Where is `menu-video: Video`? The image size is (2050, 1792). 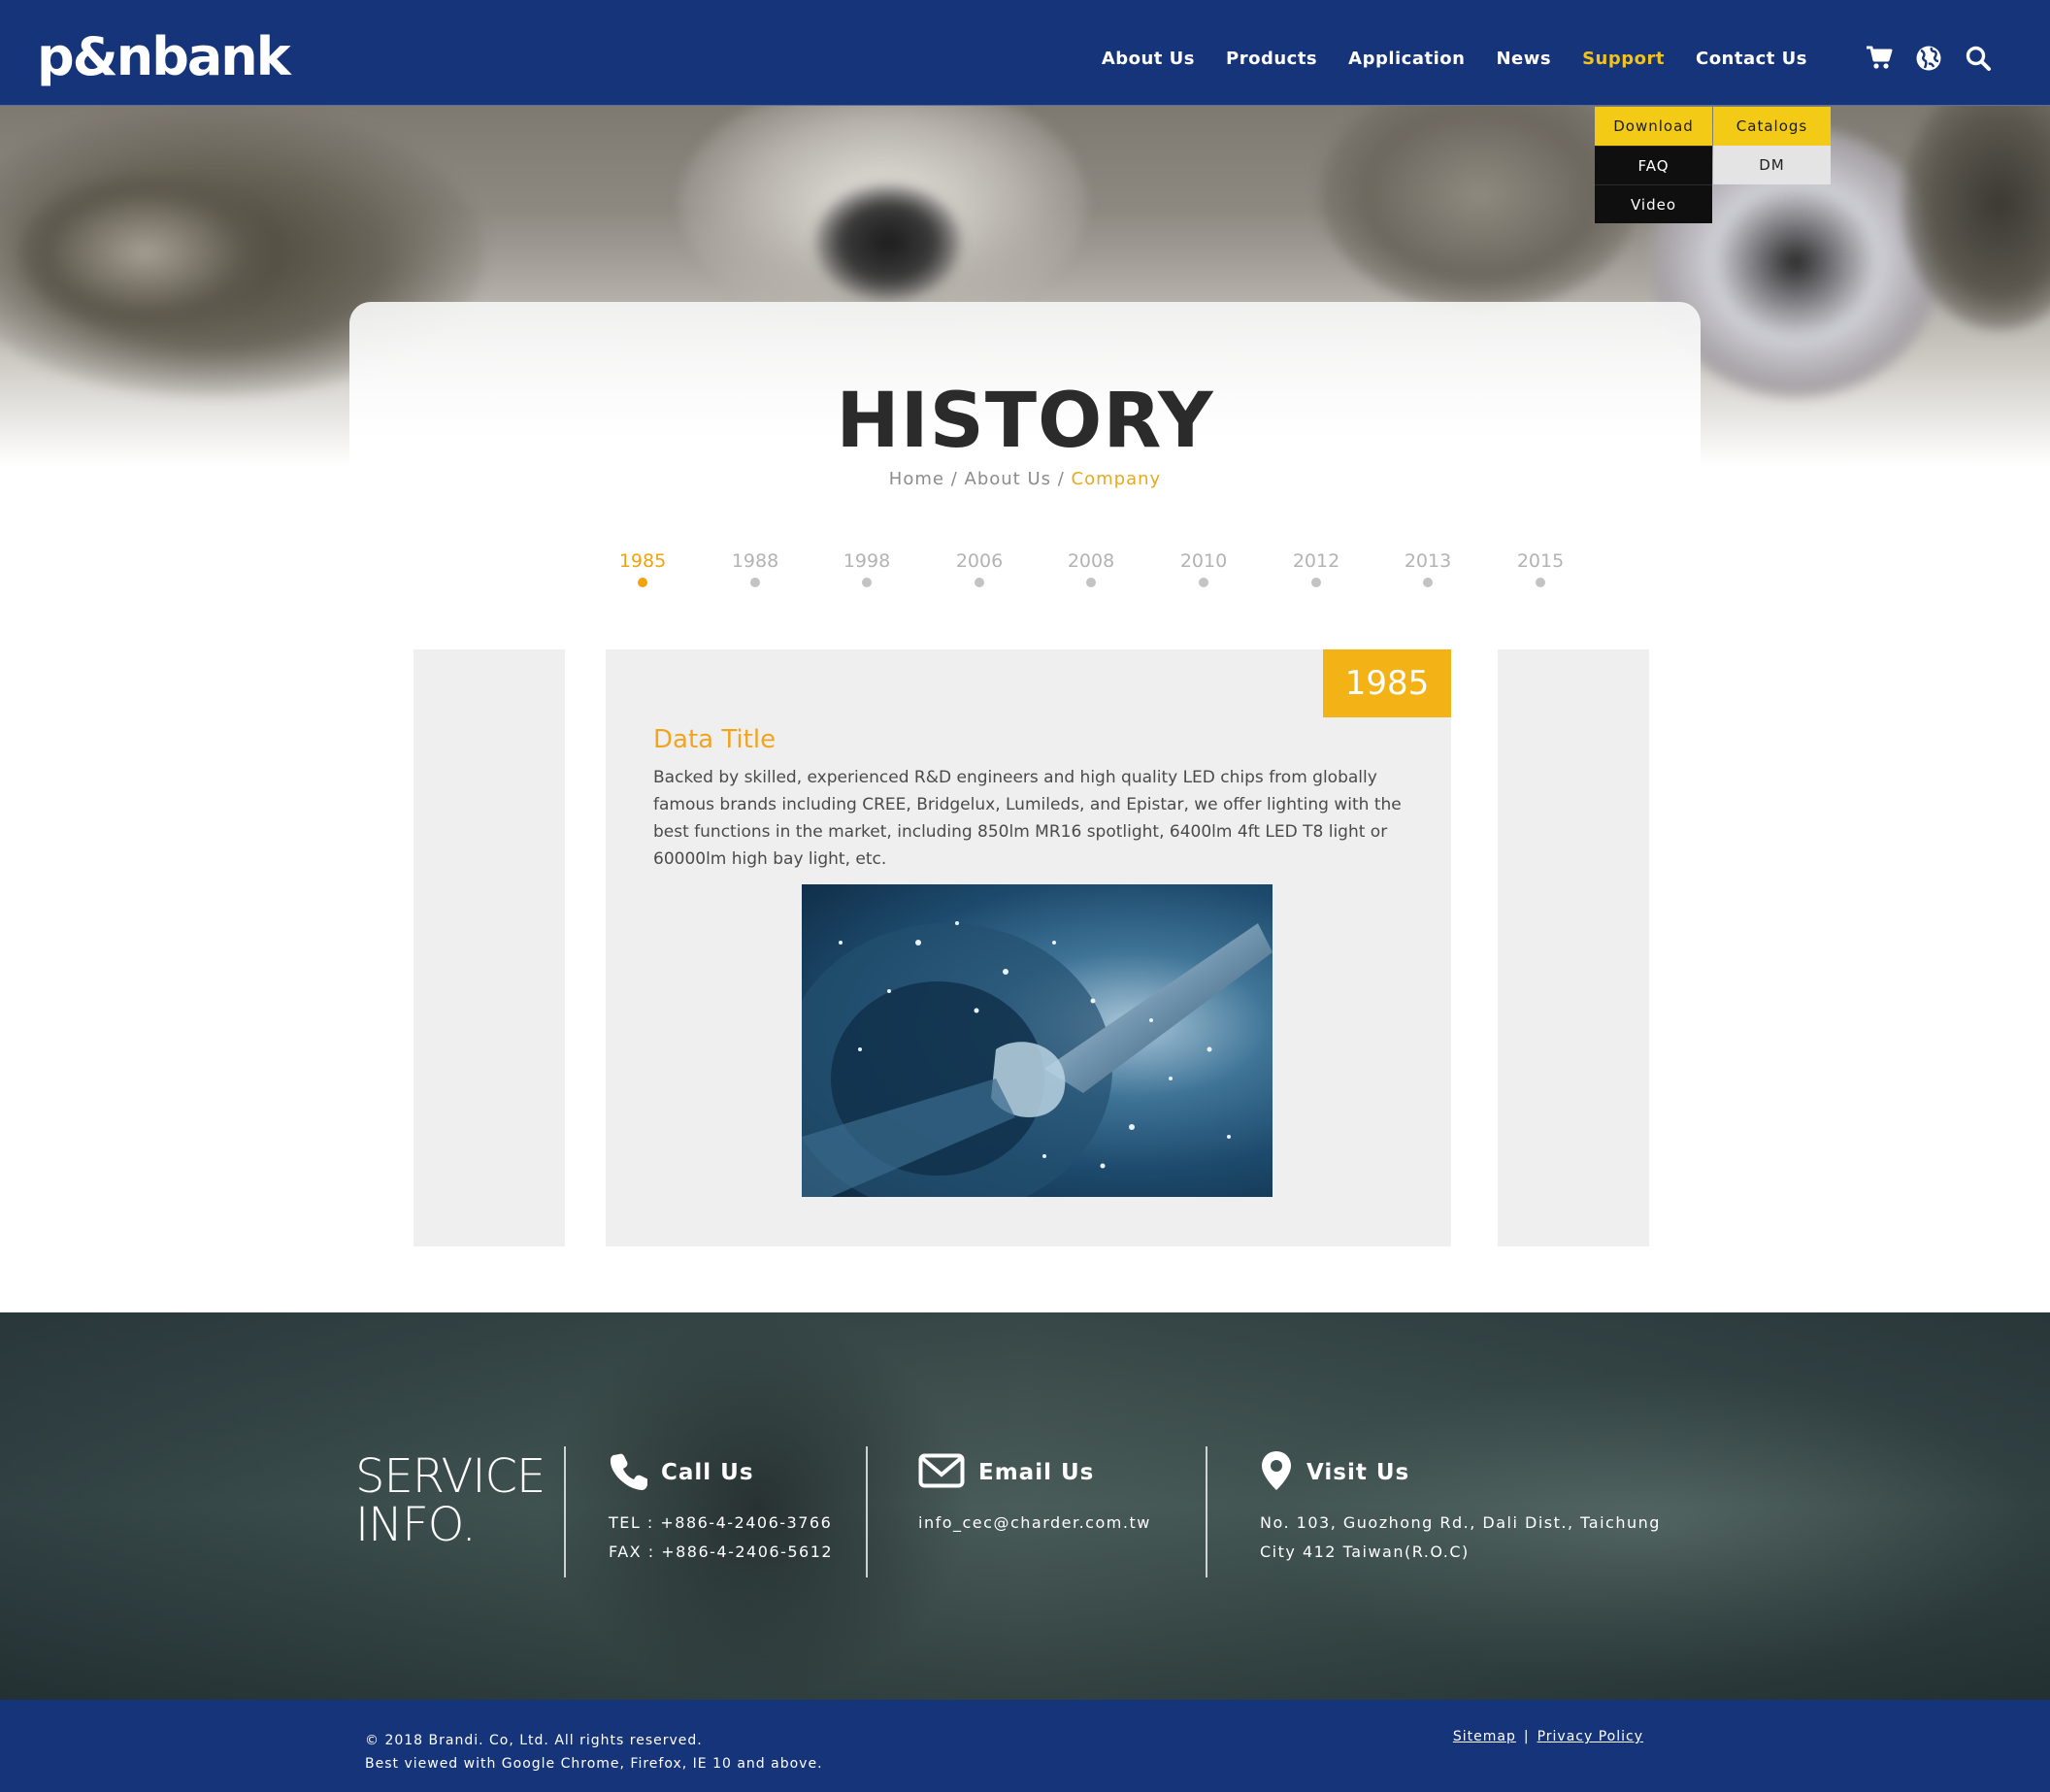 menu-video: Video is located at coordinates (1653, 204).